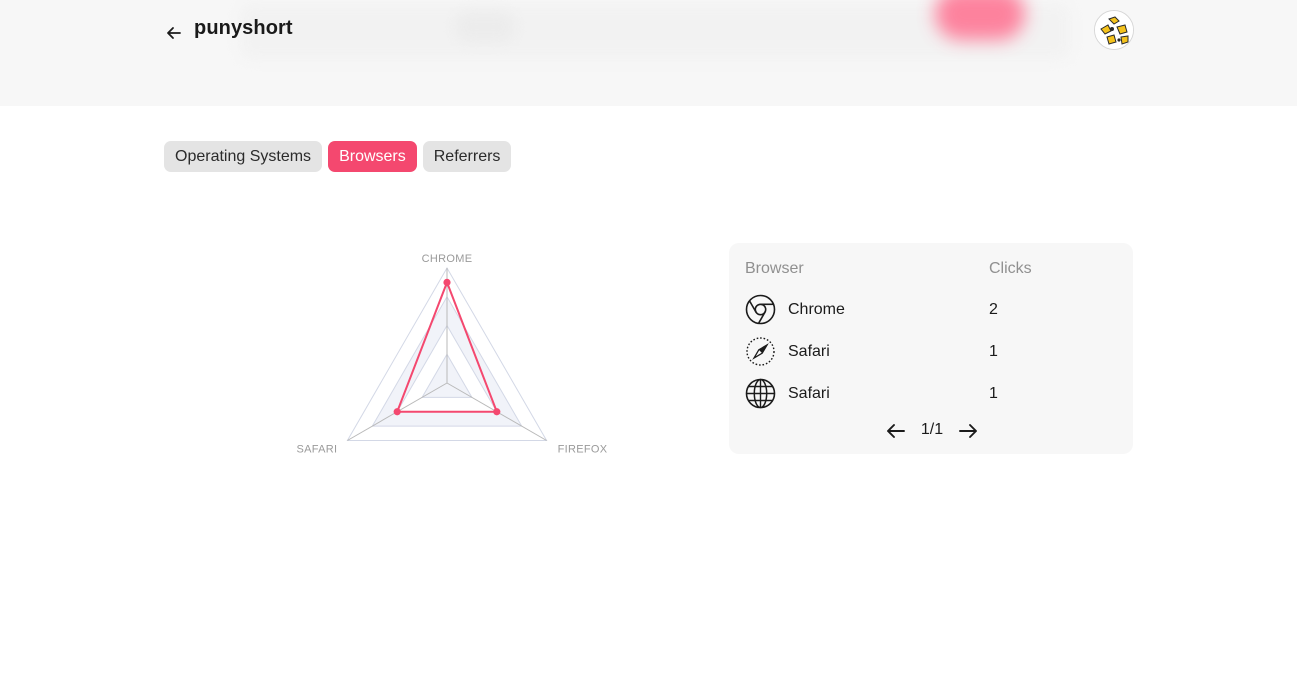 The width and height of the screenshot is (1297, 698). I want to click on radar-axis-label: CHROME, so click(447, 259).